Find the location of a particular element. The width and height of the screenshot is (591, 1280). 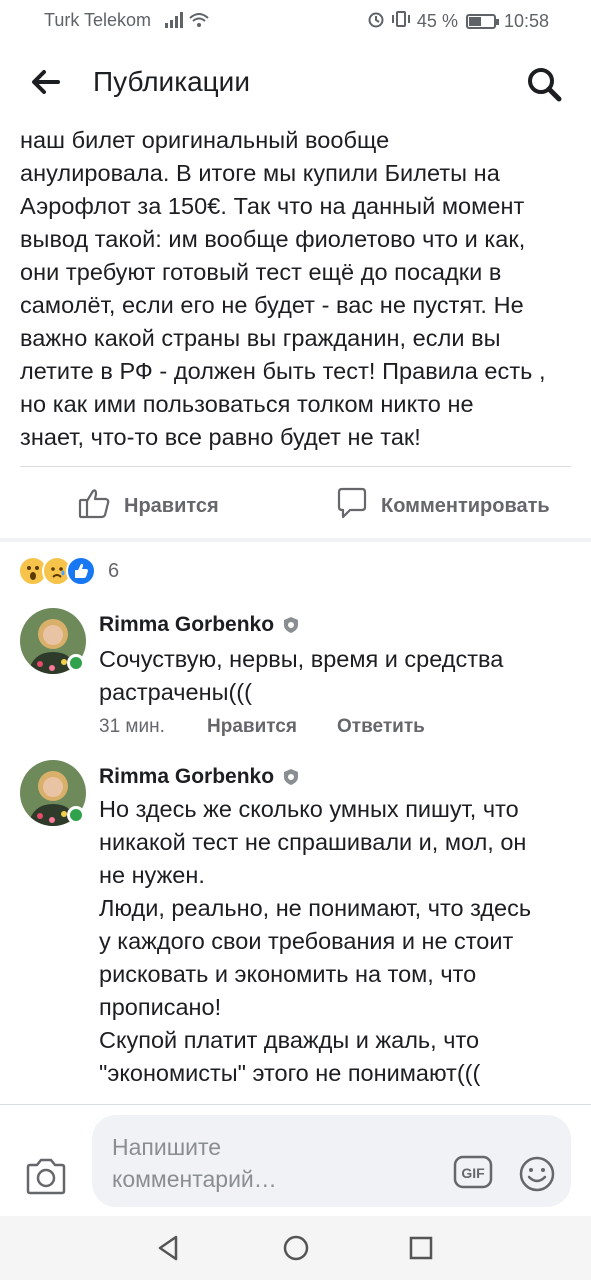

comment-button: Комментировать is located at coordinates (463, 506).